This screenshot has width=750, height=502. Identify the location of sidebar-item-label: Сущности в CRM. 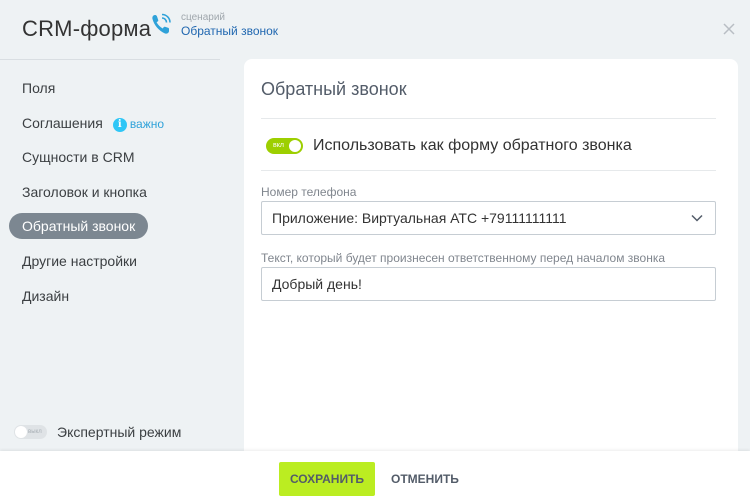
(78, 157).